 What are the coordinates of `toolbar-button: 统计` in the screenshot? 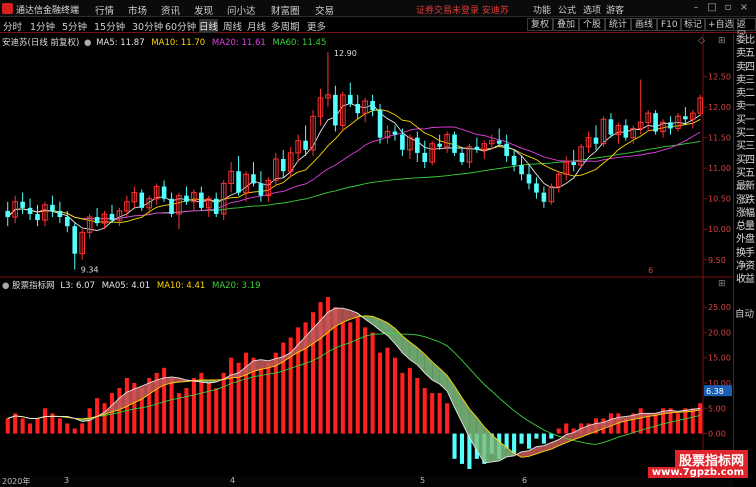 It's located at (618, 24).